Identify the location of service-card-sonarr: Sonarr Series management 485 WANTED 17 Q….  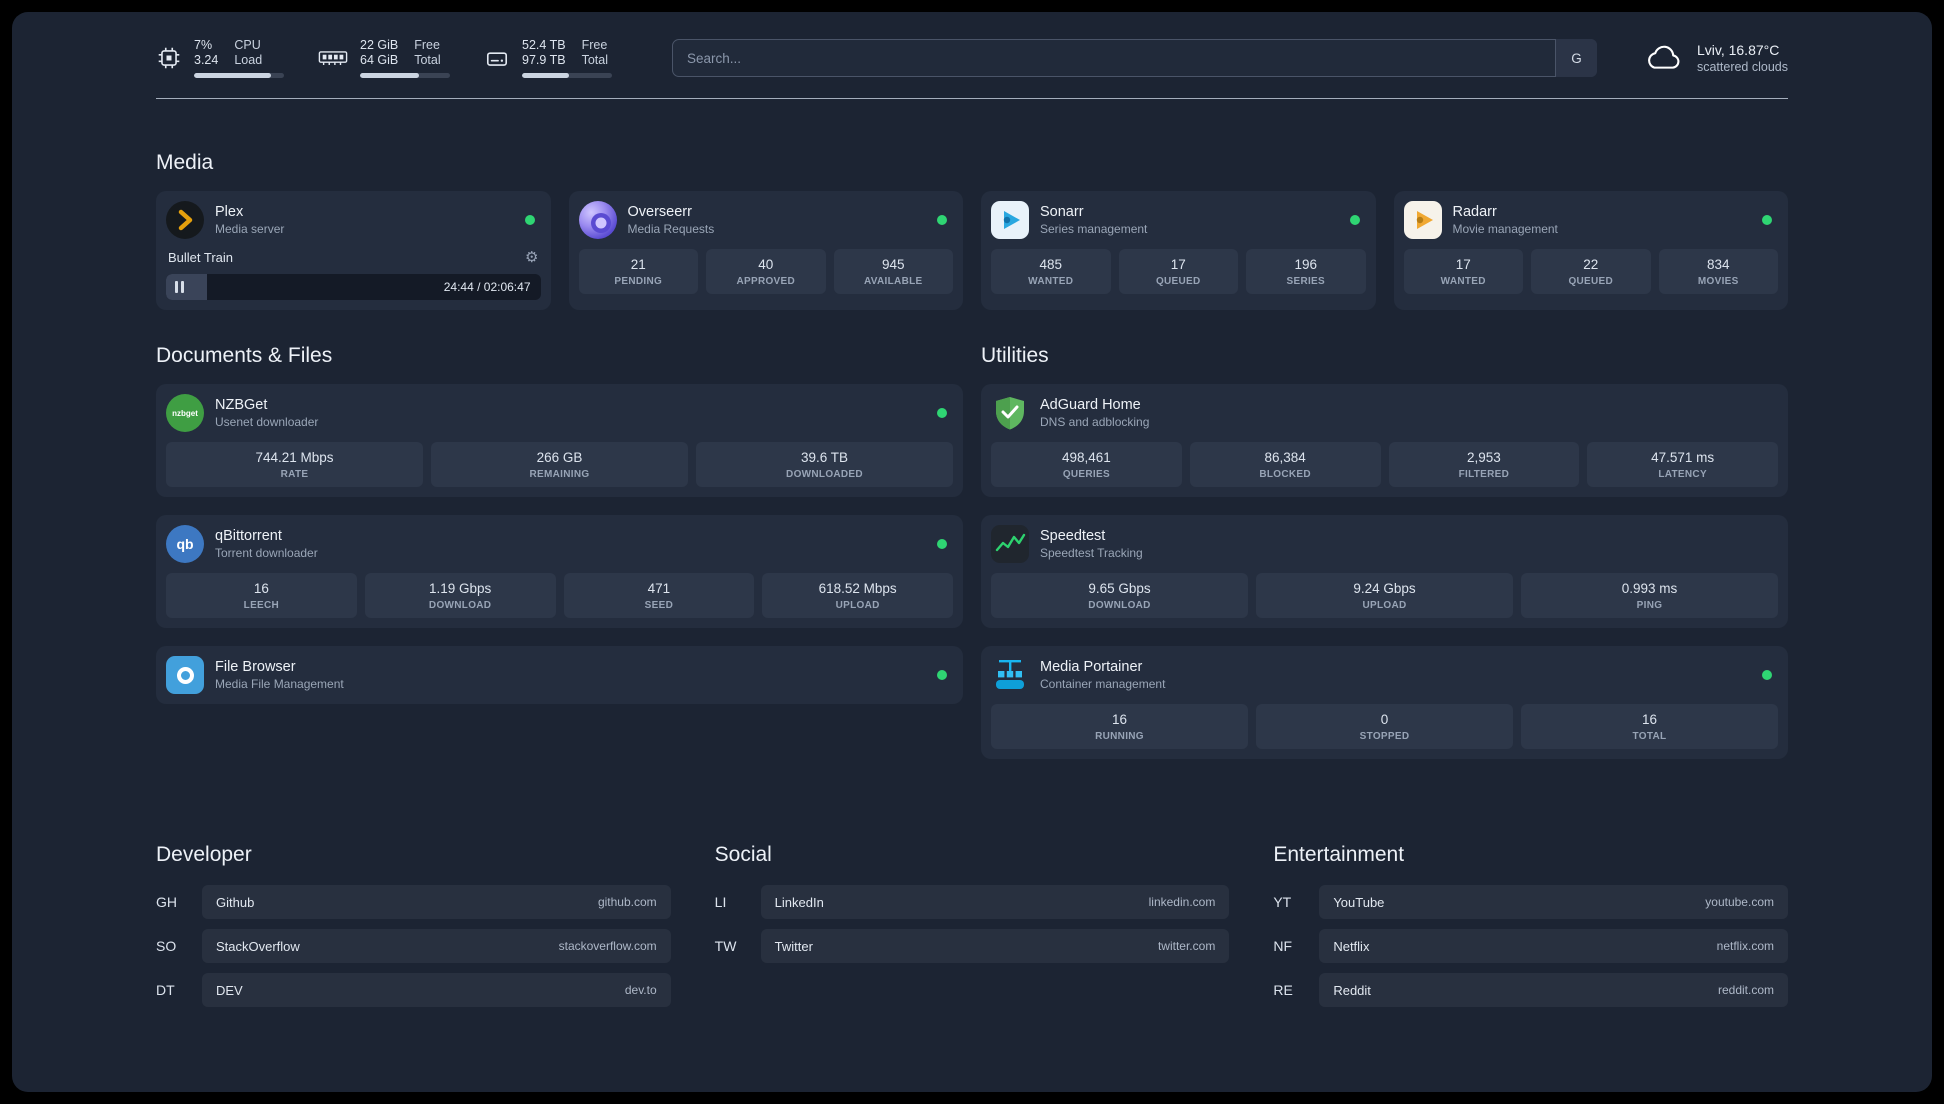
(1178, 250).